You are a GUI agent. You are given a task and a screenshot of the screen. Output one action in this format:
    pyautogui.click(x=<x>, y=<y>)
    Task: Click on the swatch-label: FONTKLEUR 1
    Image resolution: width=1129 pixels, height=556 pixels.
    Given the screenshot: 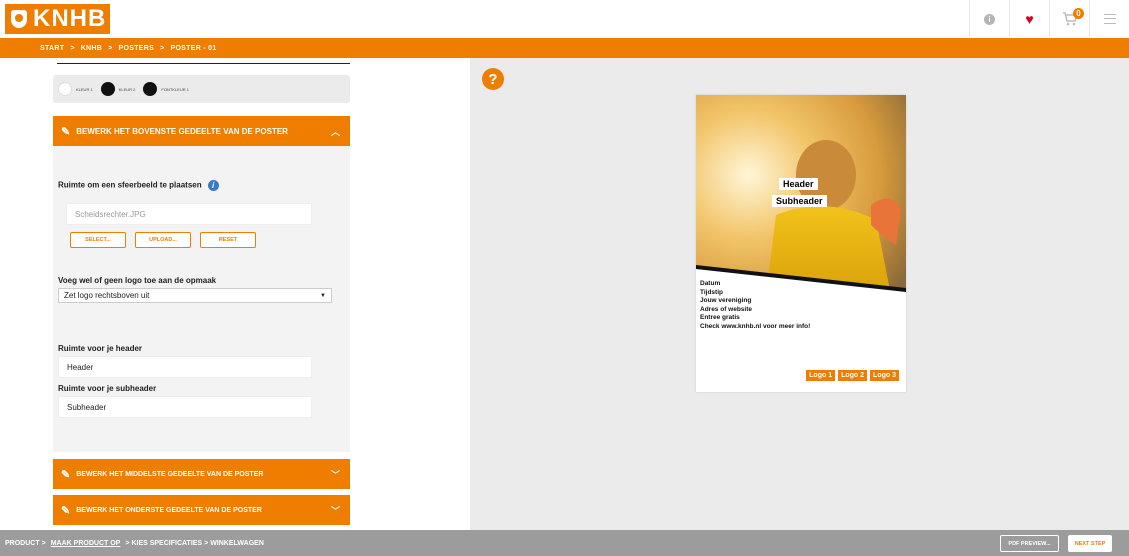 What is the action you would take?
    pyautogui.click(x=175, y=89)
    